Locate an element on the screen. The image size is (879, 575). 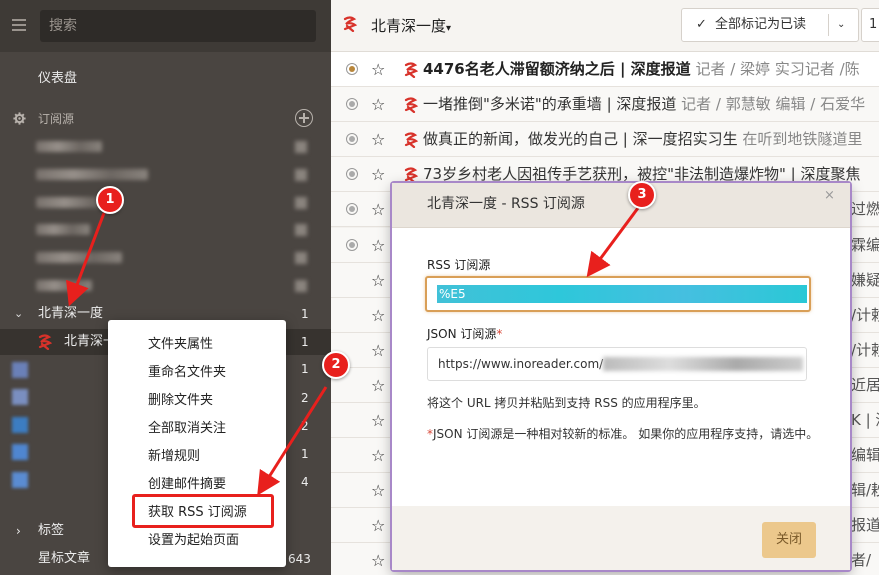
article-title: 4476名老人滞留额济纳之后 | 深度报道 记者 / 梁婷 实习记者 /陈 is located at coordinates (641, 69).